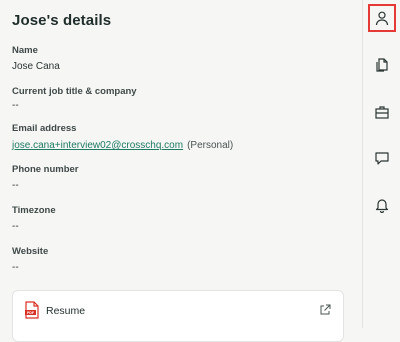 This screenshot has width=400, height=342. I want to click on documents-icon, so click(382, 65).